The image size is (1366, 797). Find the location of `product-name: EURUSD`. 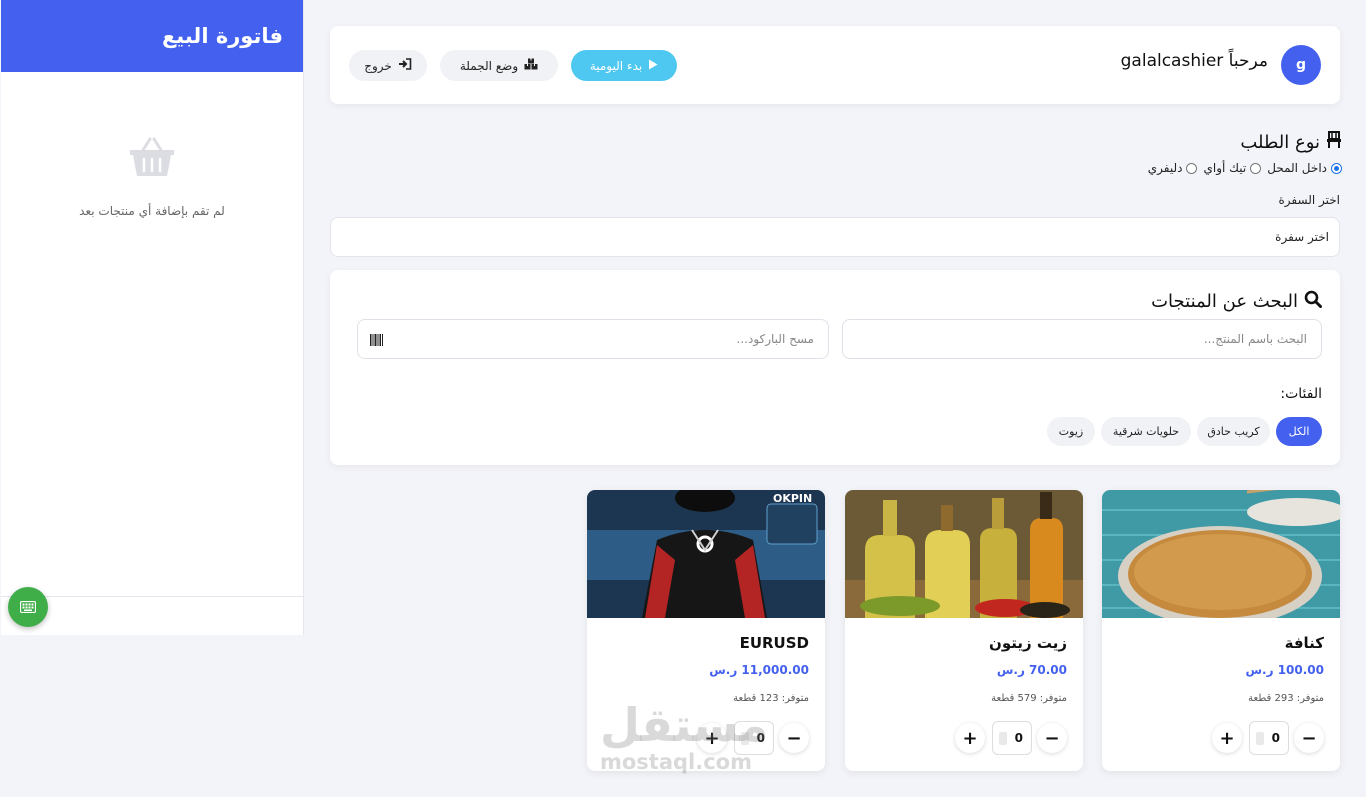

product-name: EURUSD is located at coordinates (774, 643).